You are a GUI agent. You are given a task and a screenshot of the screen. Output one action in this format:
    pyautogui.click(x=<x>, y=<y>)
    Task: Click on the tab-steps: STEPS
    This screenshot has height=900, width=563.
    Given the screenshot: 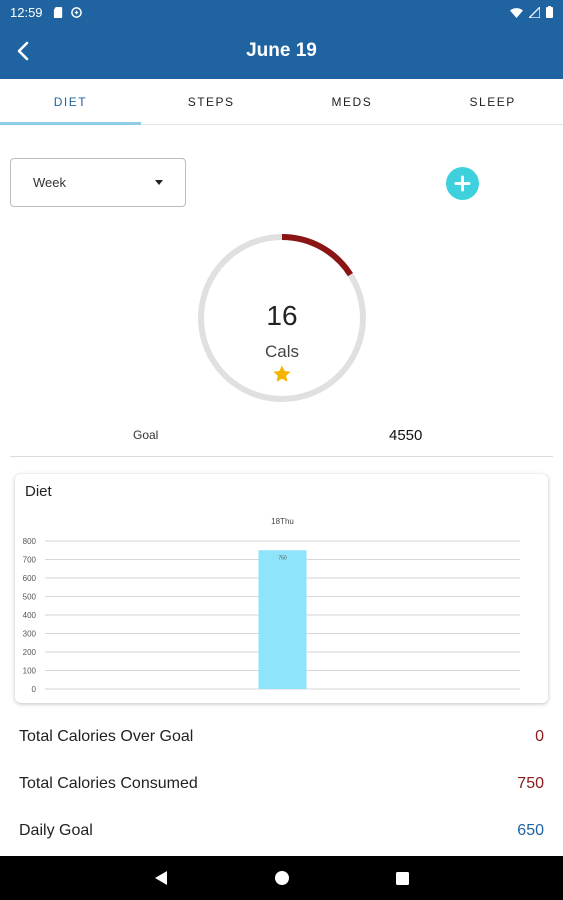 What is the action you would take?
    pyautogui.click(x=211, y=101)
    